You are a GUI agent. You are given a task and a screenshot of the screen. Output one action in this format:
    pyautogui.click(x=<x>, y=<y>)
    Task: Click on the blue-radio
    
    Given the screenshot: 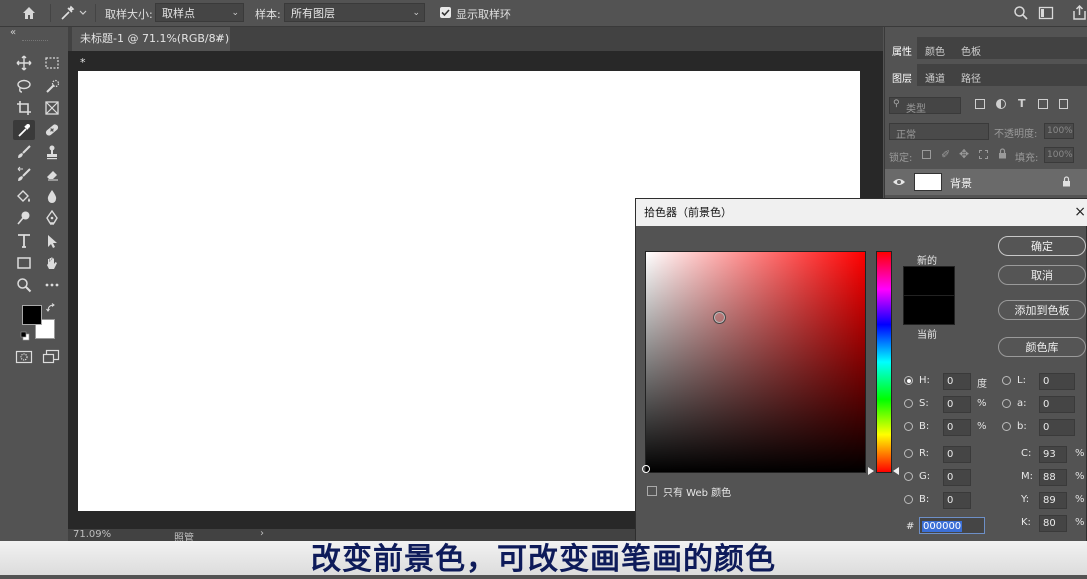 What is the action you would take?
    pyautogui.click(x=908, y=499)
    